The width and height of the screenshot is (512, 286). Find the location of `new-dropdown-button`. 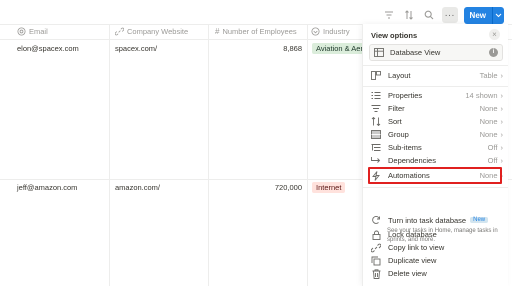

new-dropdown-button is located at coordinates (498, 15).